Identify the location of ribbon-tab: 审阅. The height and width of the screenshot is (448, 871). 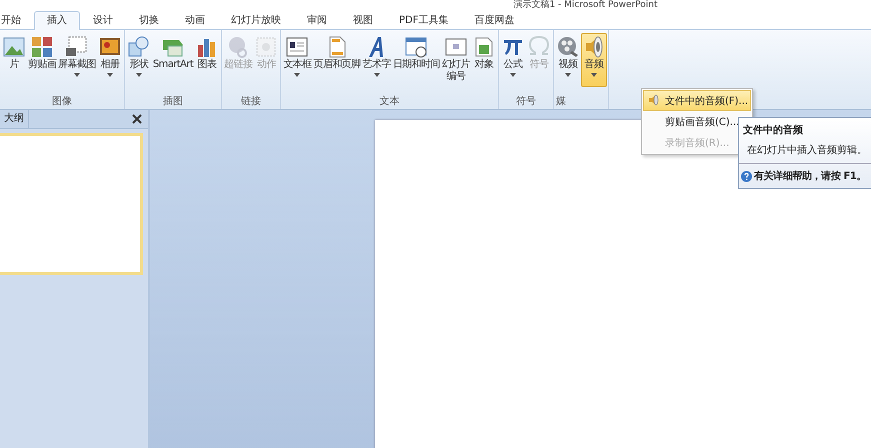
(317, 20).